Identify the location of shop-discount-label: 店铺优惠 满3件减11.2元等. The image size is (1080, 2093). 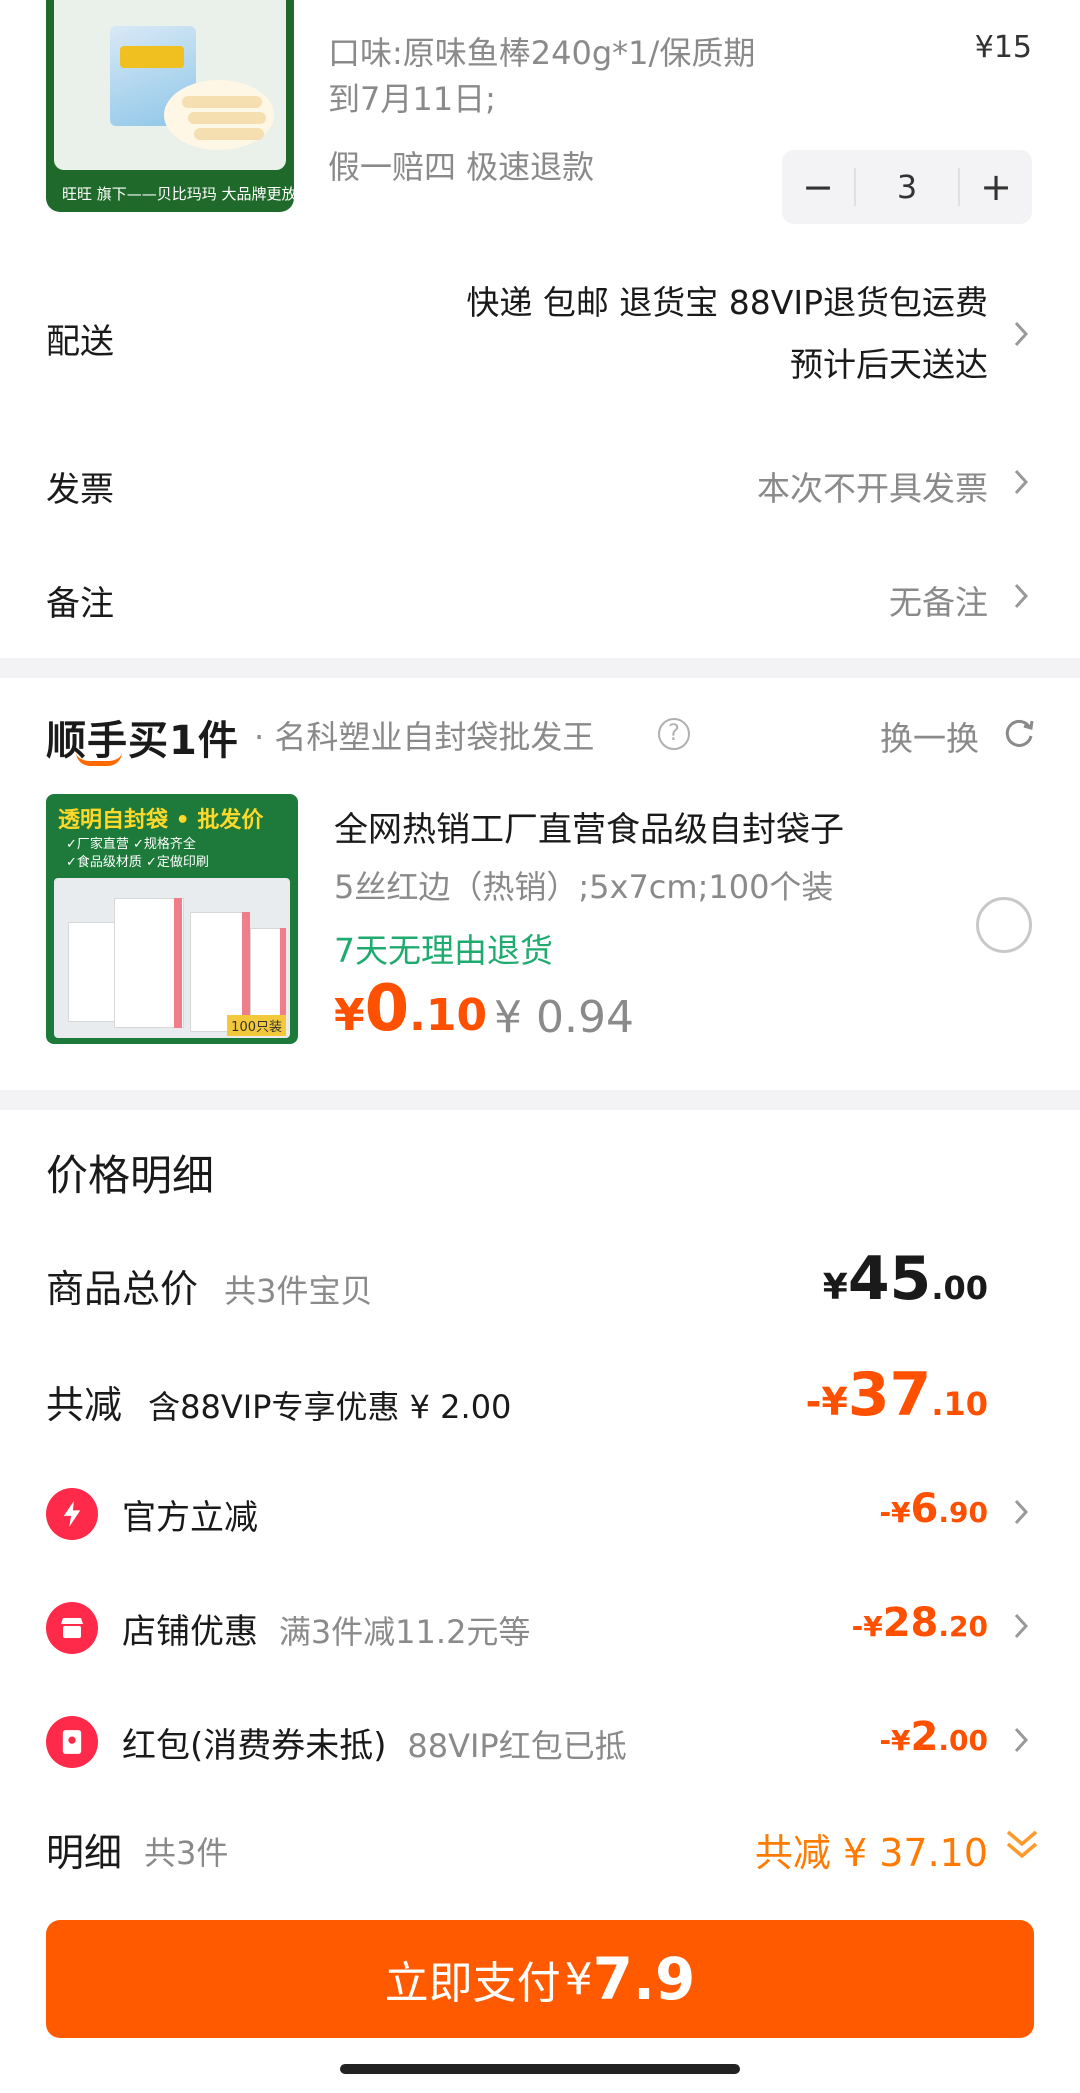
(326, 1628).